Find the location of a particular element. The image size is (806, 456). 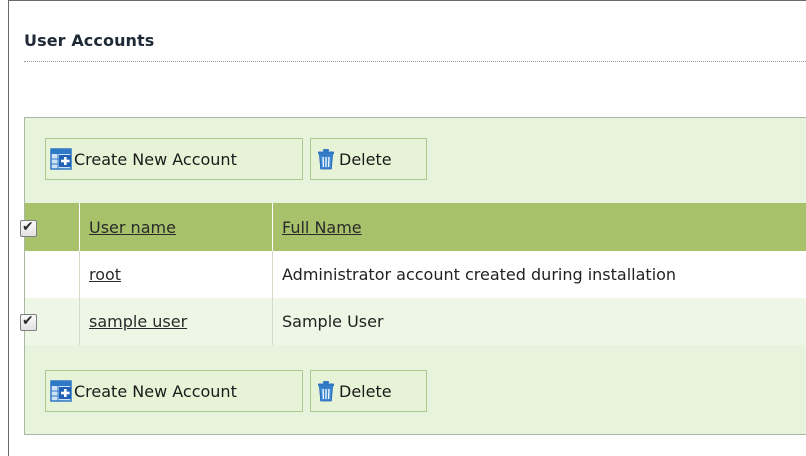

full-name-cell: Sample User is located at coordinates (539, 321).